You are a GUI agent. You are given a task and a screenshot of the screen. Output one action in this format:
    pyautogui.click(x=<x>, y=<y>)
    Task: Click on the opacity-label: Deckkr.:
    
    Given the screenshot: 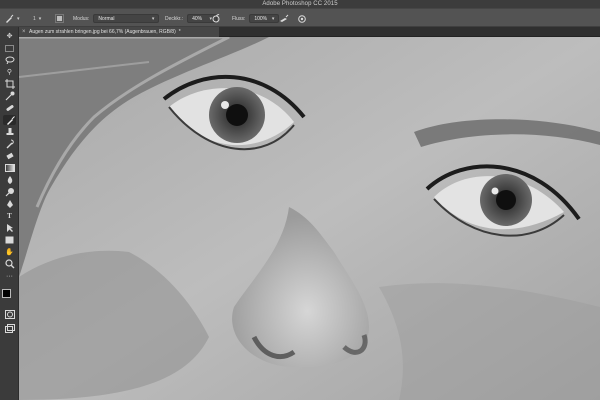 What is the action you would take?
    pyautogui.click(x=174, y=18)
    